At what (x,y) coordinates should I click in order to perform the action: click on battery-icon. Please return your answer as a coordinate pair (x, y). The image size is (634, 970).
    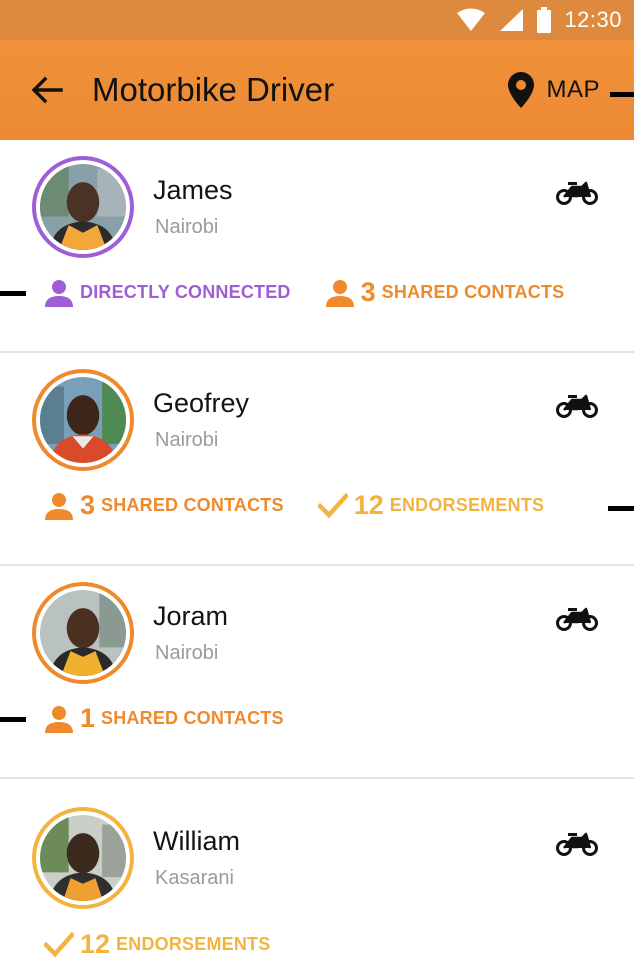
    Looking at the image, I should click on (544, 20).